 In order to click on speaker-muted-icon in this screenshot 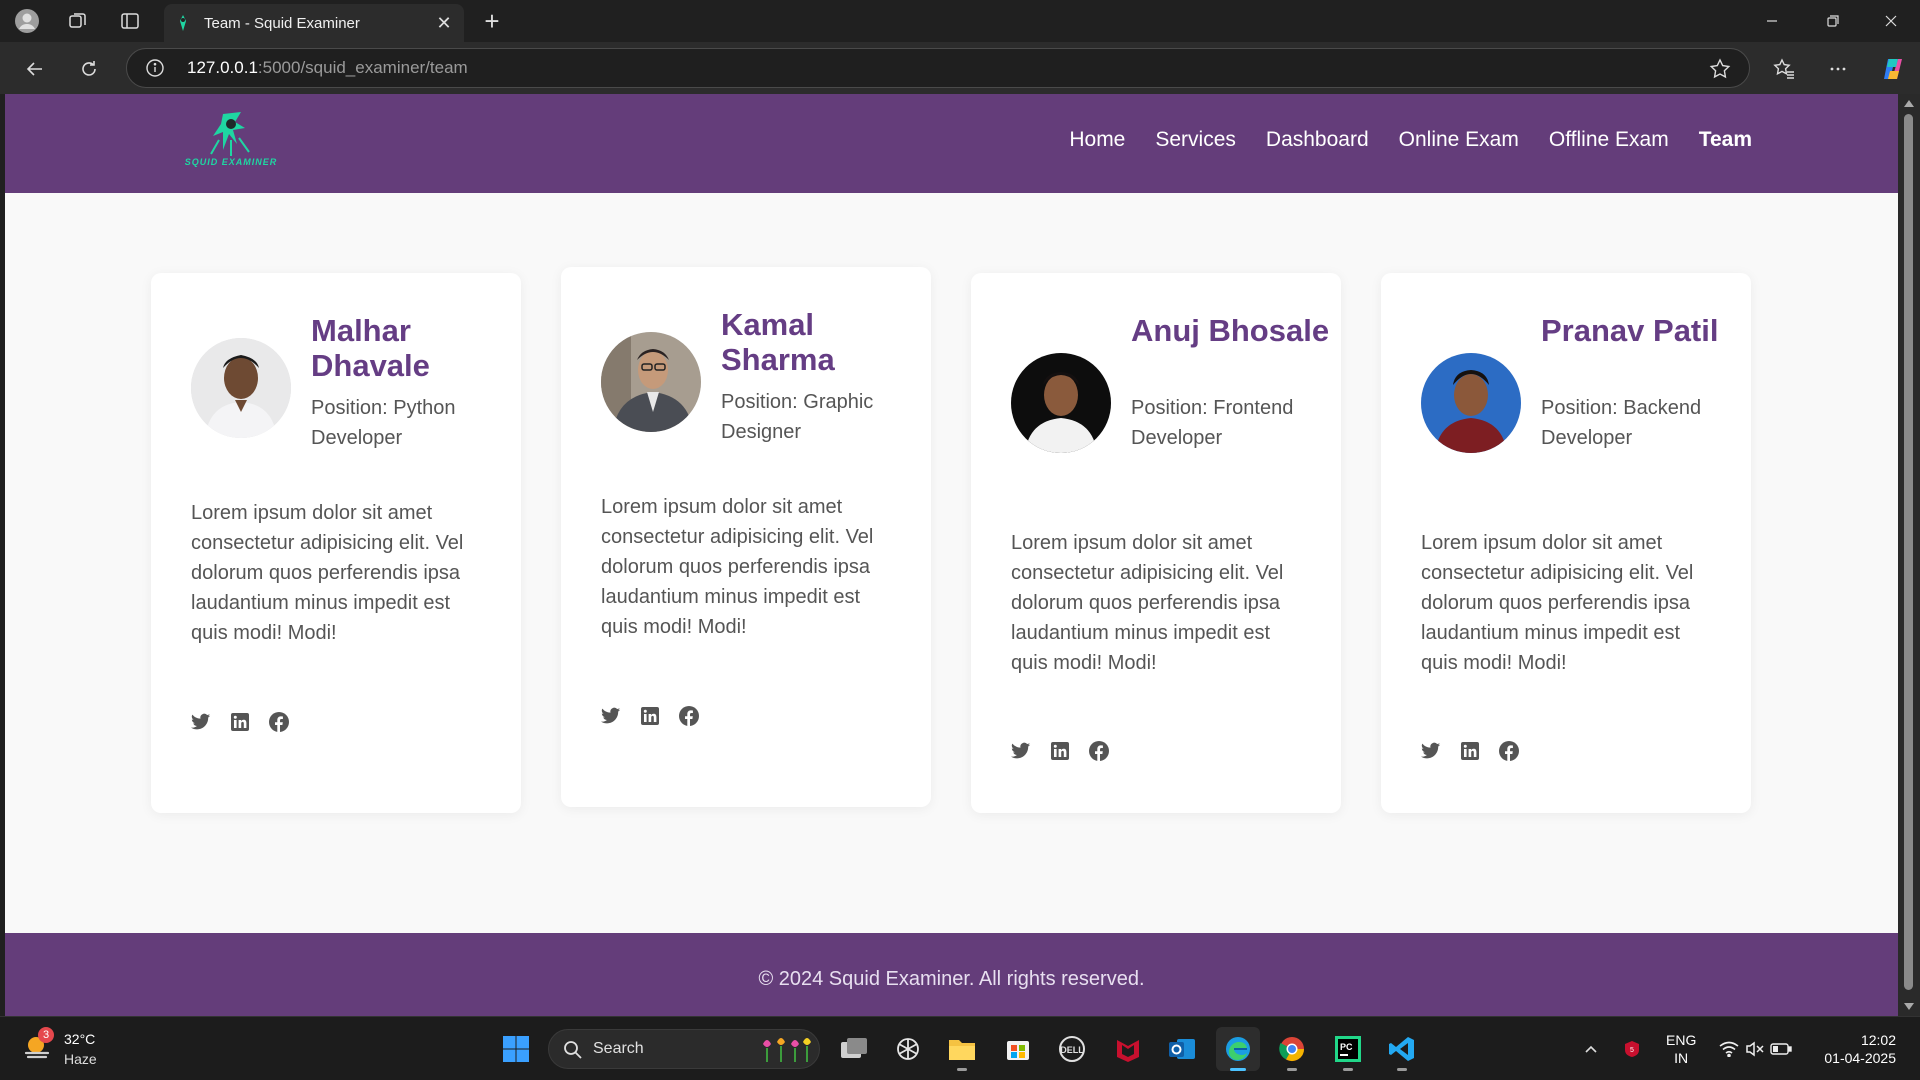, I will do `click(1755, 1049)`.